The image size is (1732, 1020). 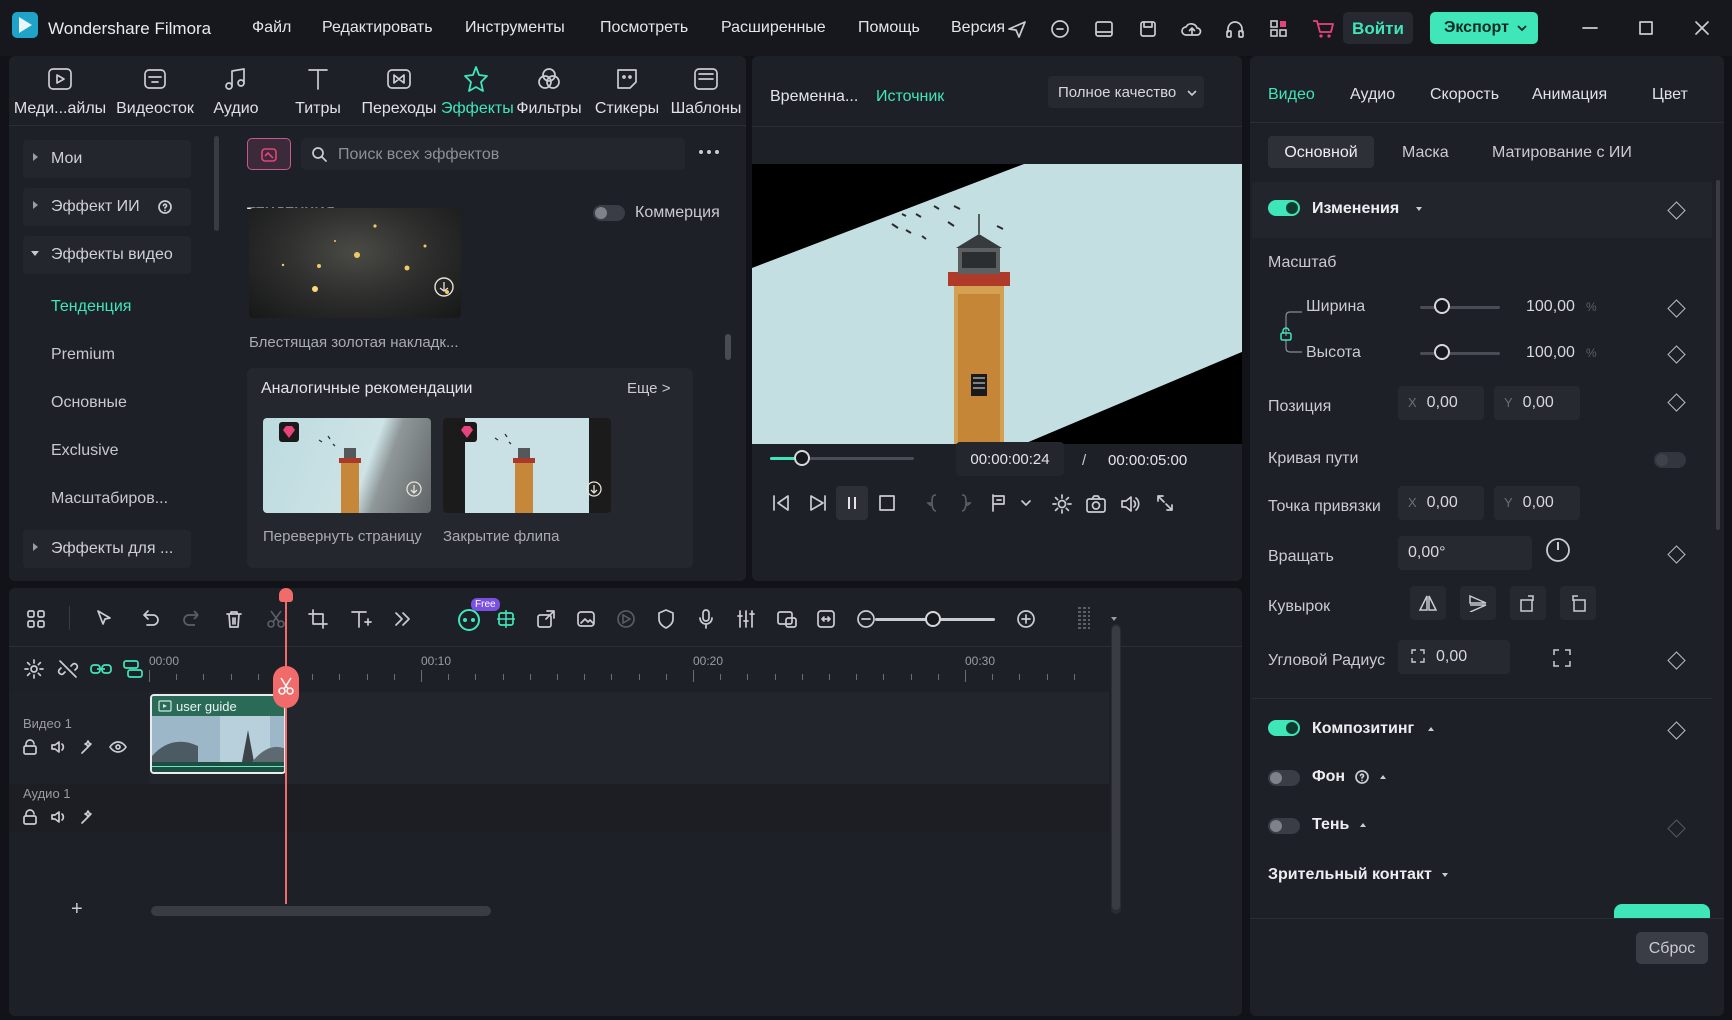 I want to click on volume-icon, so click(x=1130, y=504).